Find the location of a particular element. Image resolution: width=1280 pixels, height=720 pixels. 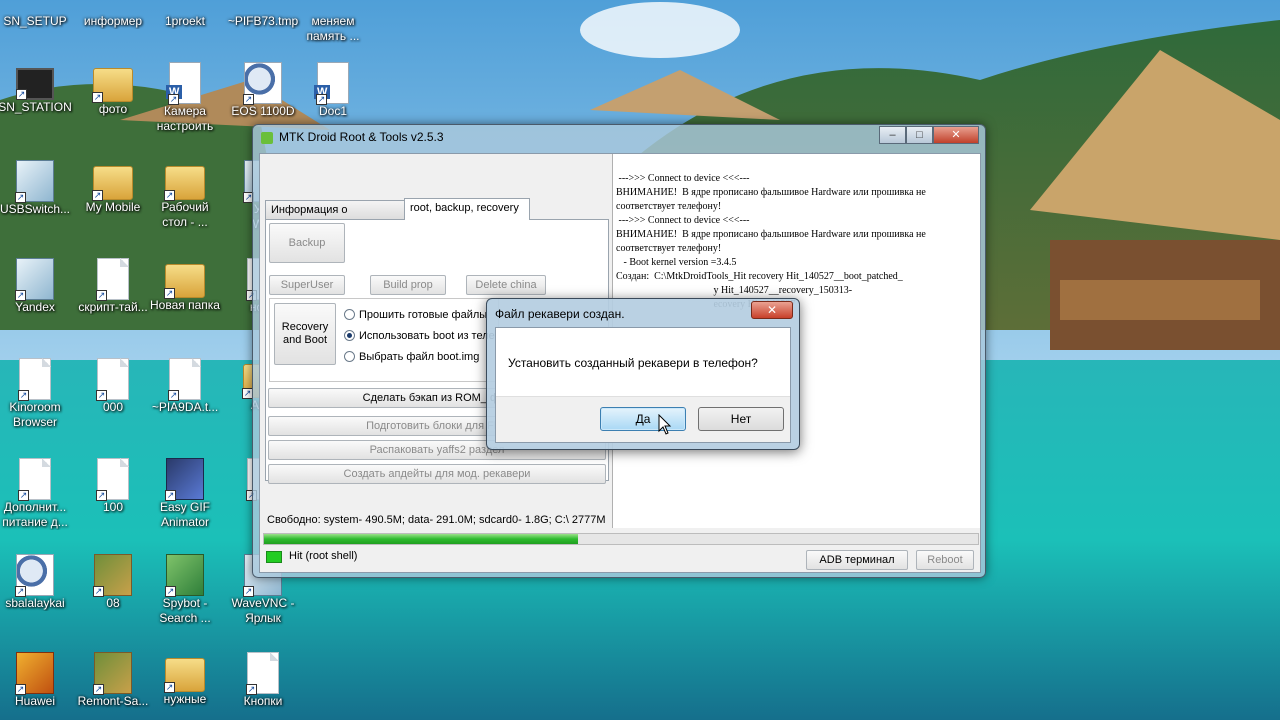

desktop-icon: ↗ 08 is located at coordinates (113, 582).